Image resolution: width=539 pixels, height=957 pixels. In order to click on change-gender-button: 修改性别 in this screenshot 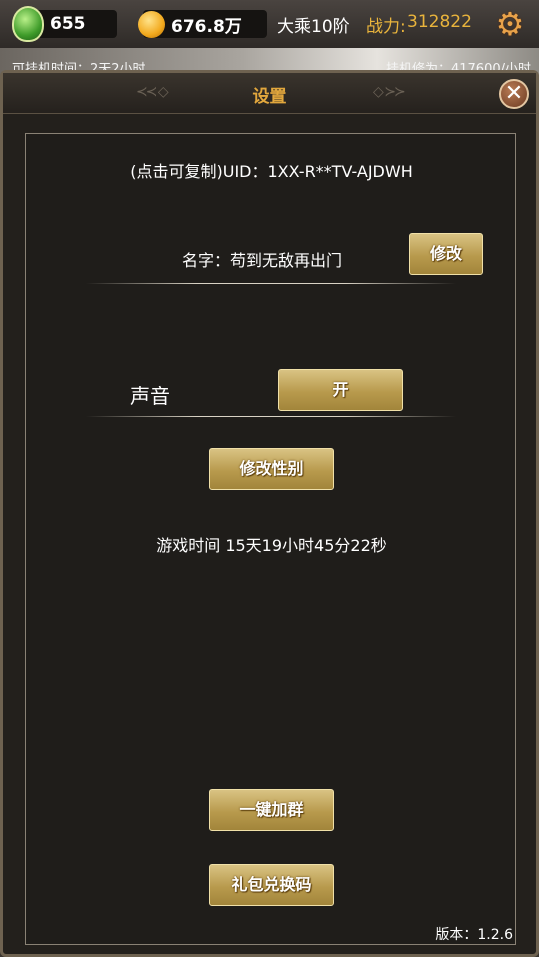, I will do `click(271, 469)`.